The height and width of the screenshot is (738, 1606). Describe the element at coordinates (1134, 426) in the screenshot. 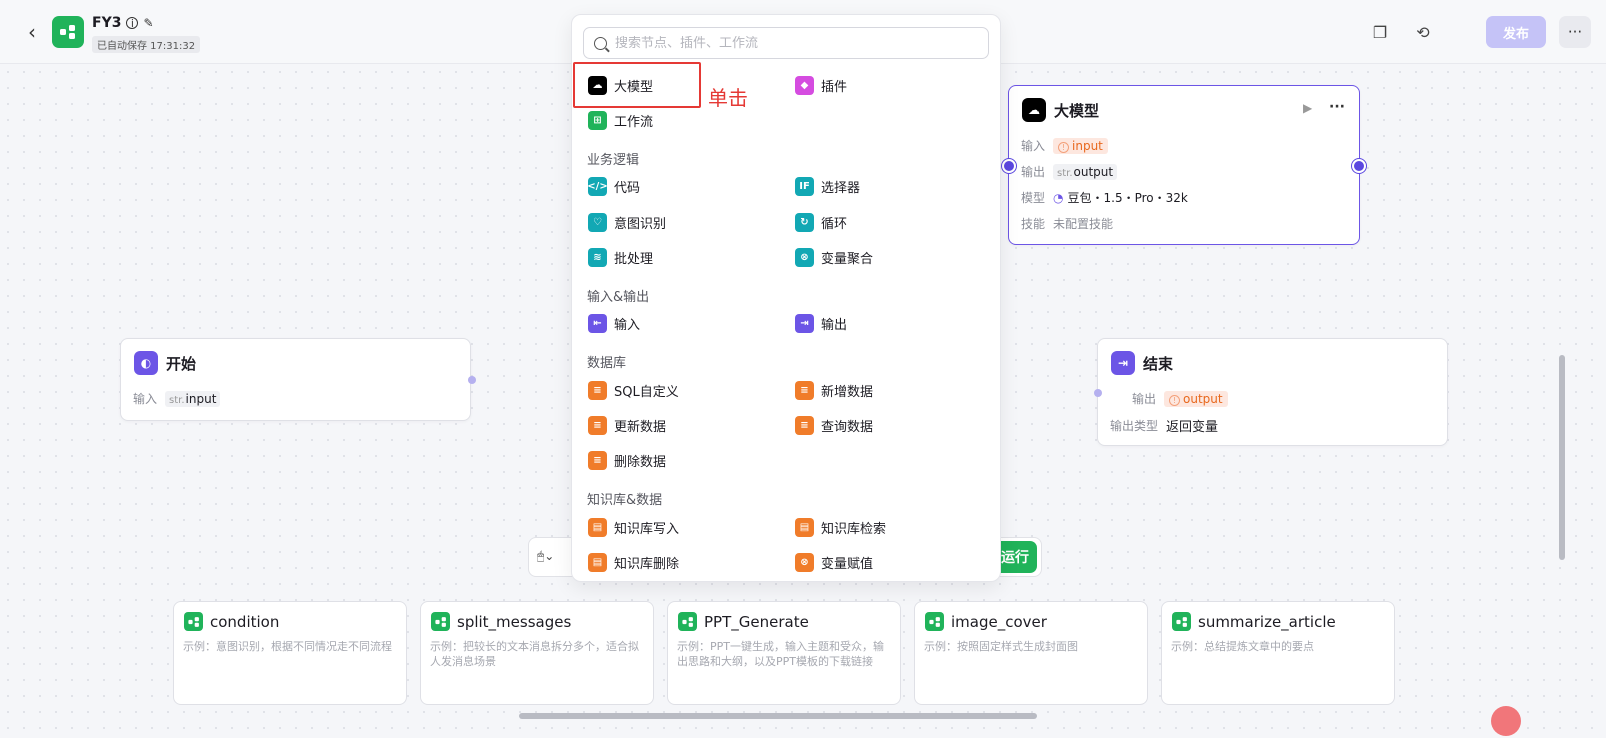

I see `end-type-label: 输出类型` at that location.